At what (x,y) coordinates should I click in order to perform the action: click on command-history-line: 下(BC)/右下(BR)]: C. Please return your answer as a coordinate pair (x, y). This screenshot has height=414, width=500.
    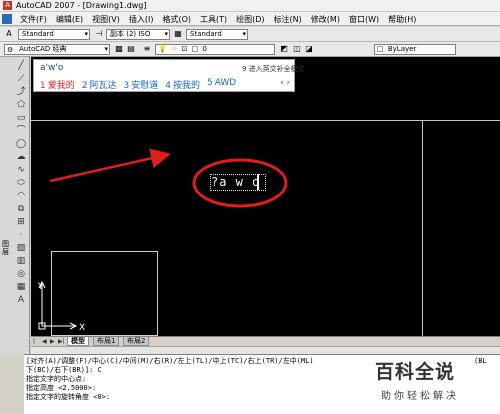
    Looking at the image, I should click on (64, 370).